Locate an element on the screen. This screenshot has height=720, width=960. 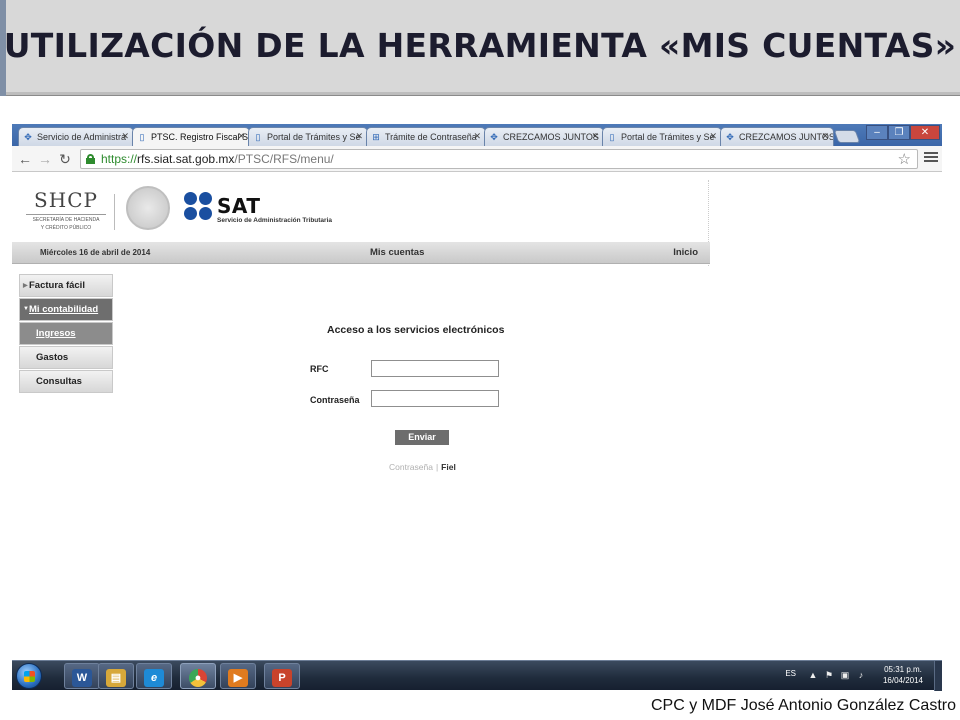
sat-logo-icon is located at coordinates (199, 207).